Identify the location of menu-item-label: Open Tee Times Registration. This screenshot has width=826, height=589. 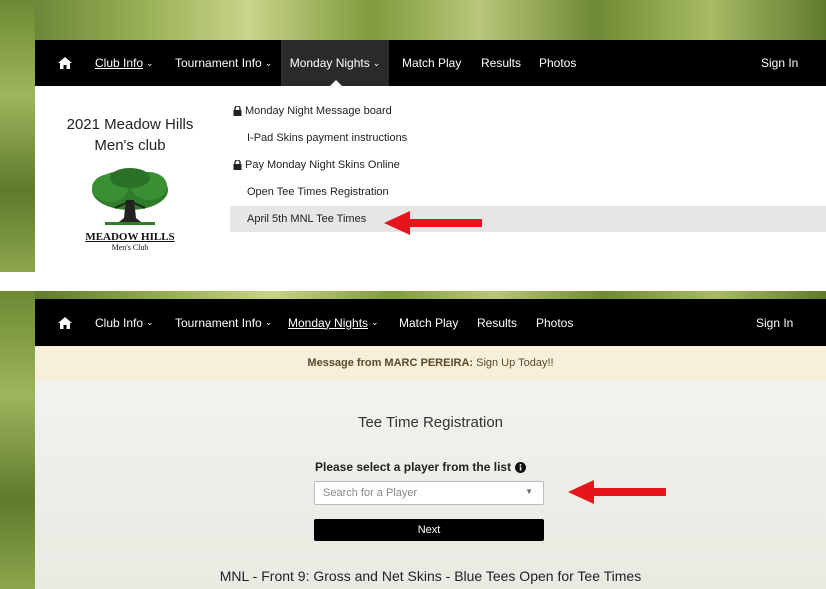
(318, 192).